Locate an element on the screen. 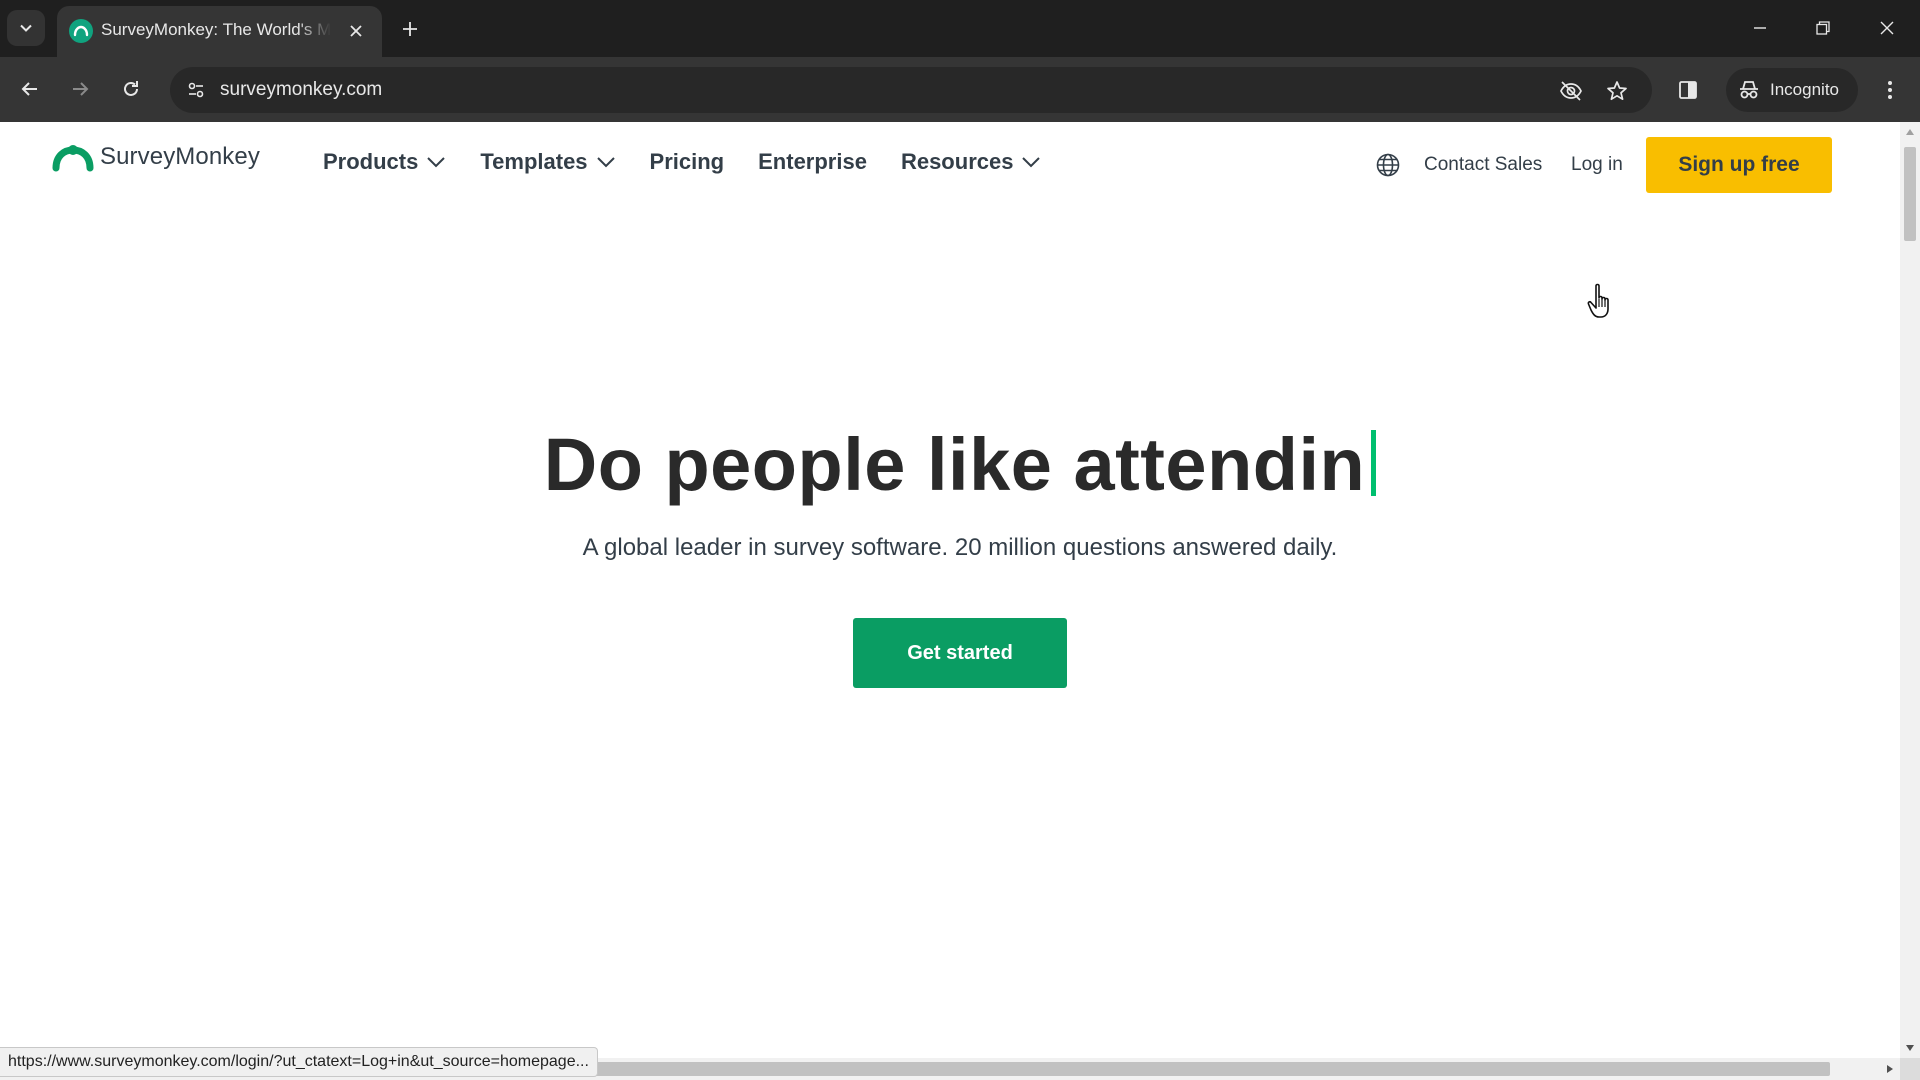 This screenshot has width=1920, height=1080. arrow-left-icon is located at coordinates (29, 89).